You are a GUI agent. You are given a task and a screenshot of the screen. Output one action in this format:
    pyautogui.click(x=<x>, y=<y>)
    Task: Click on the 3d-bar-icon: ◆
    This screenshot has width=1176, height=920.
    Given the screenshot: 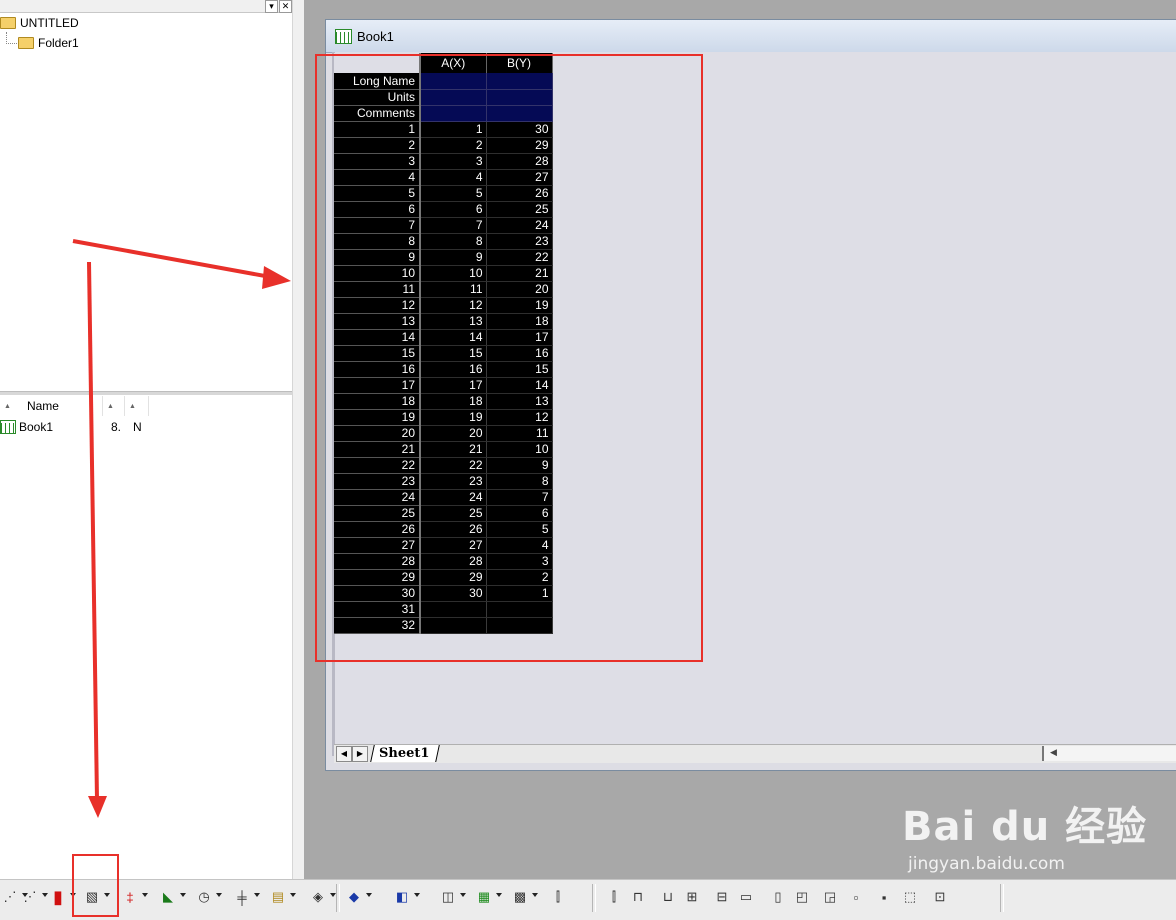 What is the action you would take?
    pyautogui.click(x=354, y=897)
    